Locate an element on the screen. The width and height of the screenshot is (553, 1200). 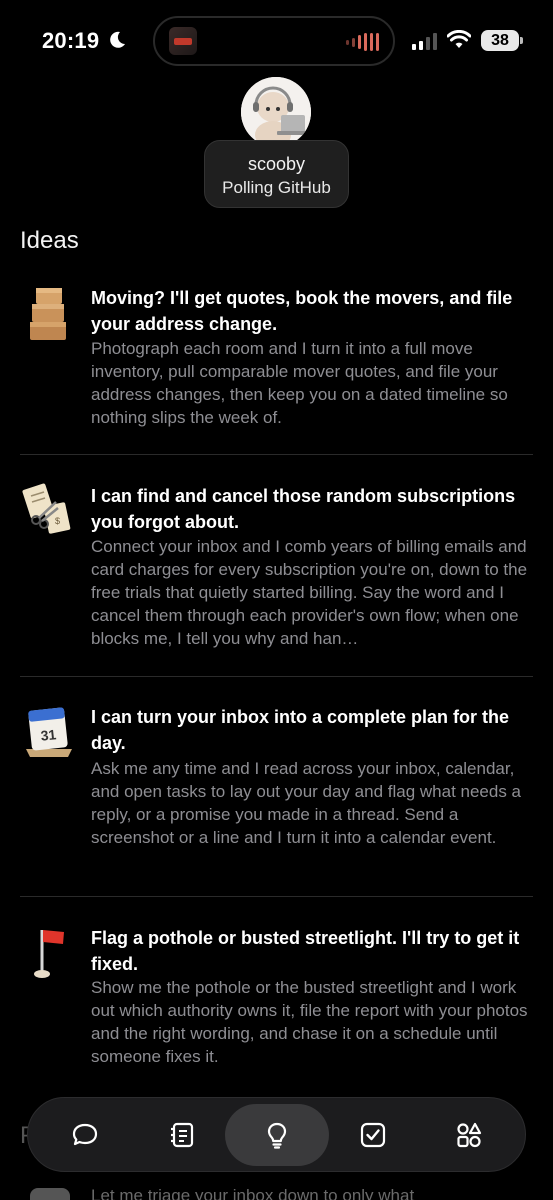
status-bar: 20:19 38 is located at coordinates (276, 42).